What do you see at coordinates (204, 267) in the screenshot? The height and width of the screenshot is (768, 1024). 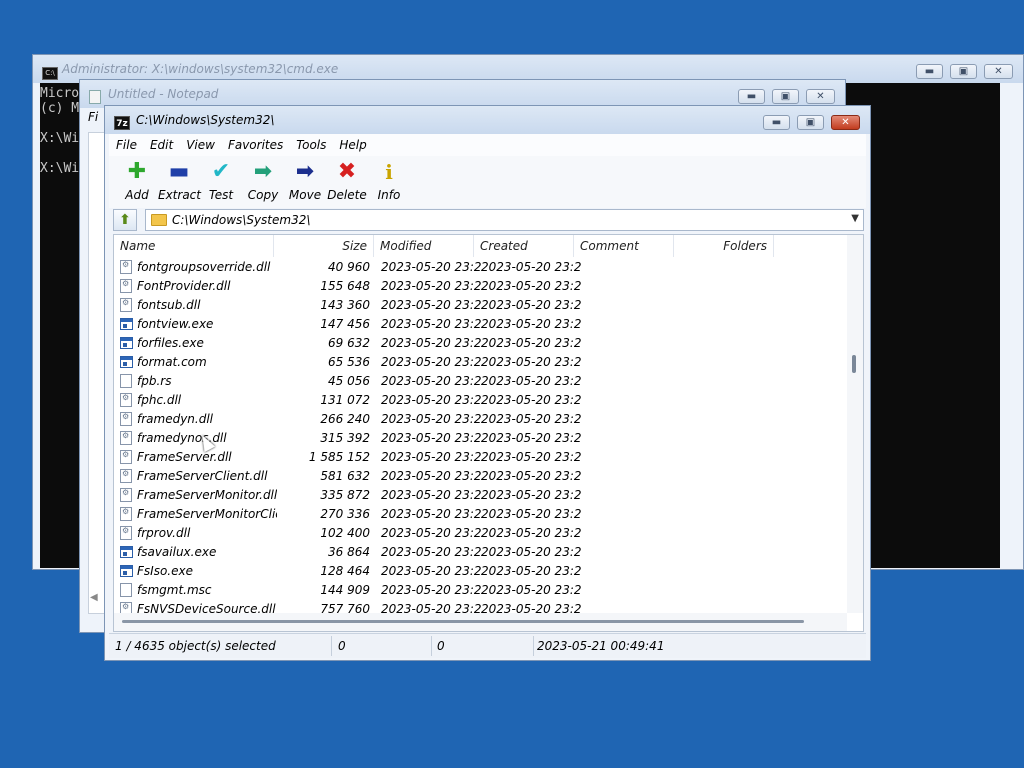 I see `file-name: fontgroupsoverride.dll` at bounding box center [204, 267].